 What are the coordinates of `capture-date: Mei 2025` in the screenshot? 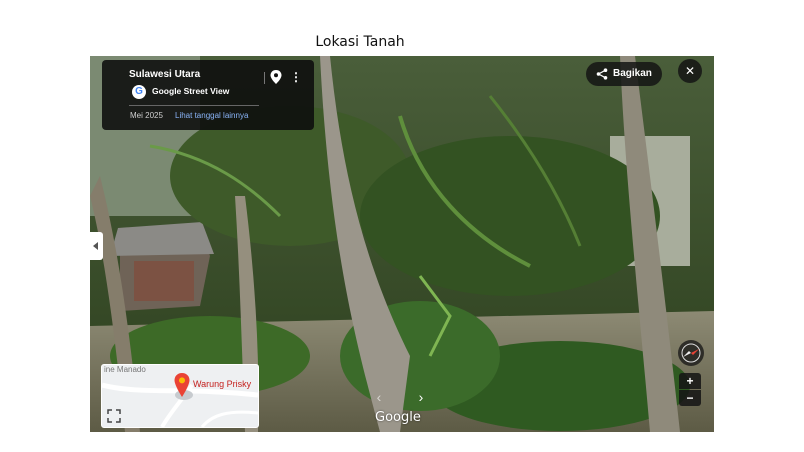 It's located at (146, 115).